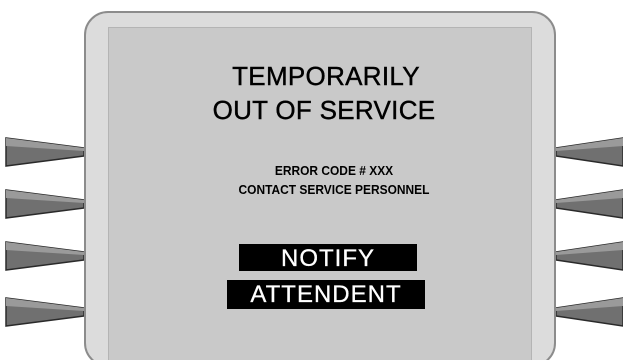 Image resolution: width=623 pixels, height=360 pixels. I want to click on attendent-label: ATTENDENT, so click(326, 294).